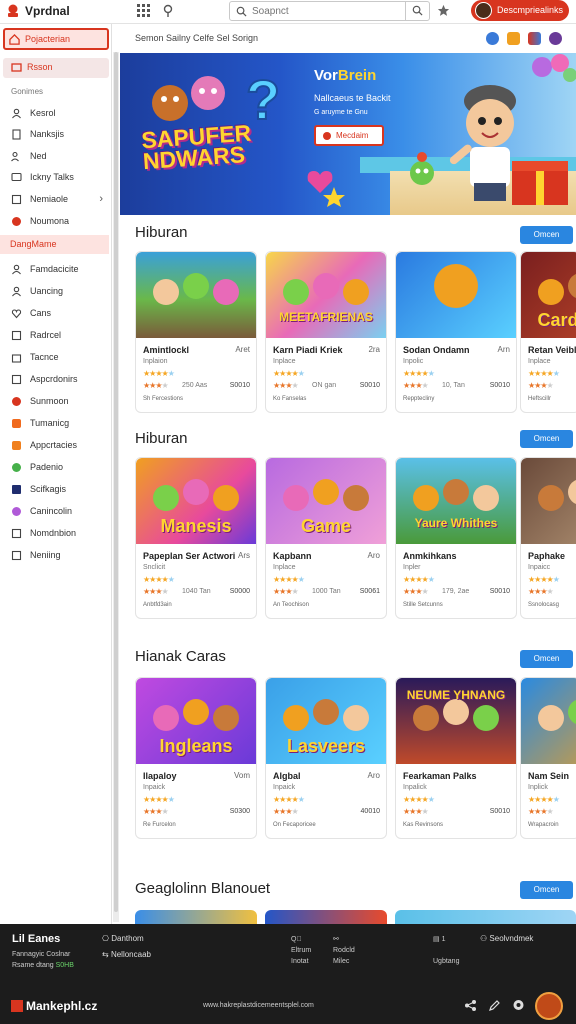  I want to click on sidebar-item-14: Tumanicg, so click(56, 424).